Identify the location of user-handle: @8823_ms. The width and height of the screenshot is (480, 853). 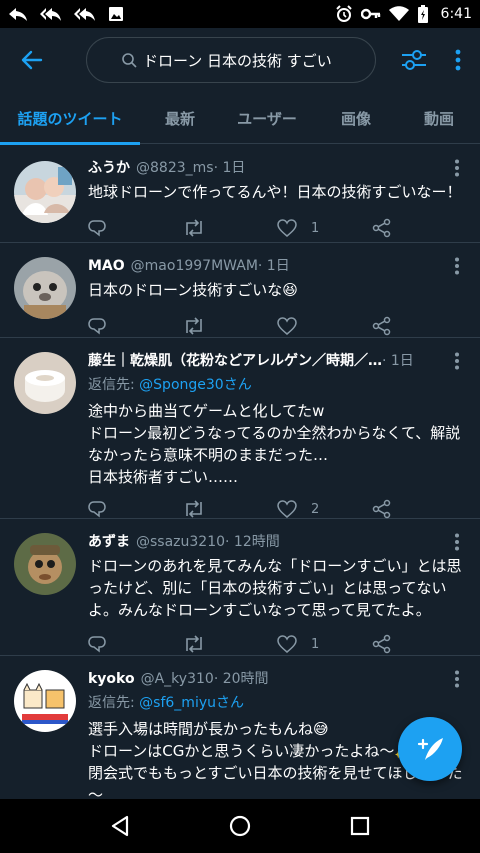
(175, 168).